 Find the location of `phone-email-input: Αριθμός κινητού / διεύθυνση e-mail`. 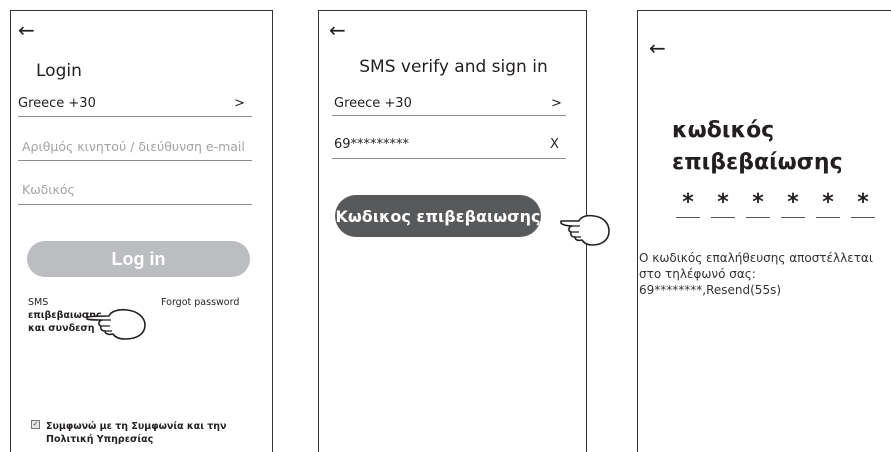

phone-email-input: Αριθμός κινητού / διεύθυνση e-mail is located at coordinates (133, 146).